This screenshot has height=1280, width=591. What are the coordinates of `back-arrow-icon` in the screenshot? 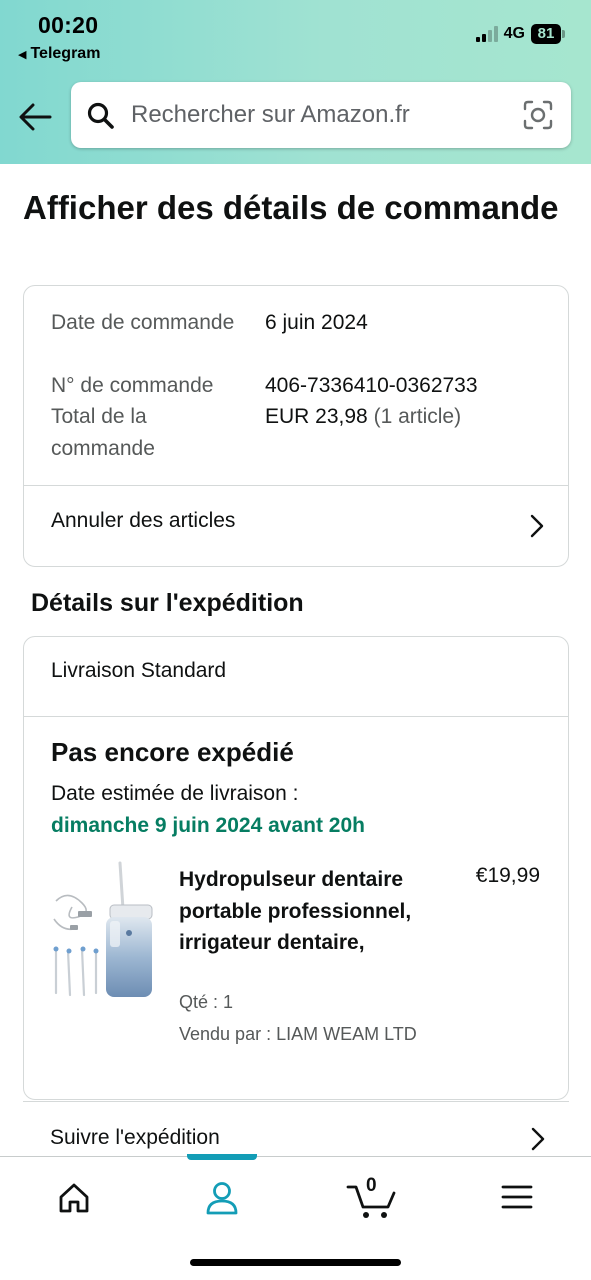 It's located at (35, 117).